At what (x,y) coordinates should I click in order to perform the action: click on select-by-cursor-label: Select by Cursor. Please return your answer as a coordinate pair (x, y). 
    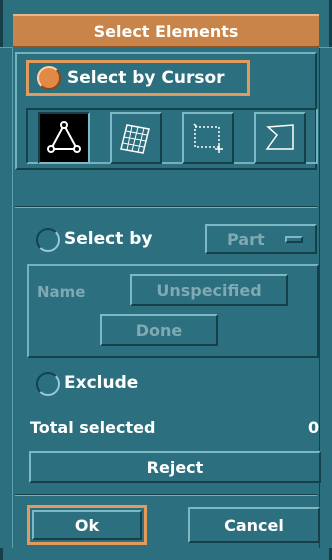
    Looking at the image, I should click on (146, 78).